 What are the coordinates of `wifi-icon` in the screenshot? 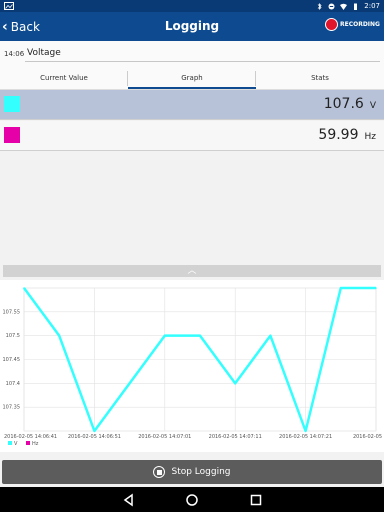 It's located at (344, 6).